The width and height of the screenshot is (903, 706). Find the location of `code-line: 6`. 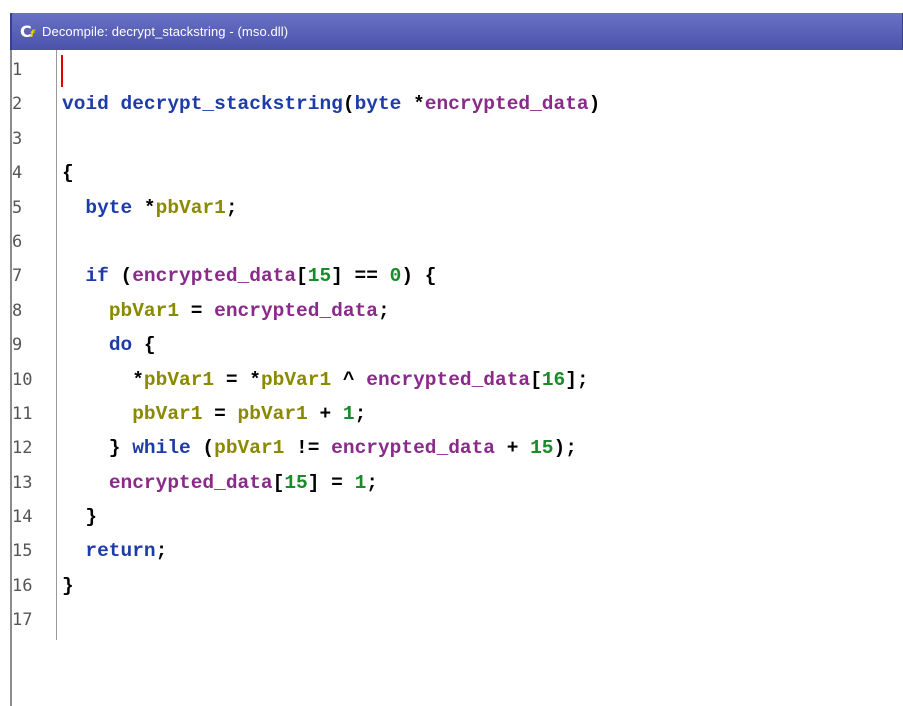

code-line: 6 is located at coordinates (34, 242).